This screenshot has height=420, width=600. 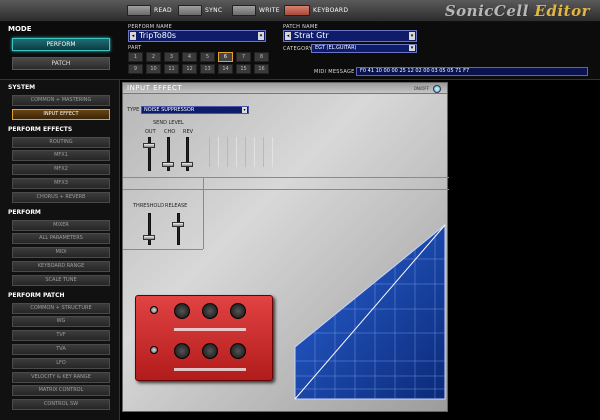 What do you see at coordinates (61, 239) in the screenshot?
I see `sidebar-item-all-parameters: ALL PARAMETERS` at bounding box center [61, 239].